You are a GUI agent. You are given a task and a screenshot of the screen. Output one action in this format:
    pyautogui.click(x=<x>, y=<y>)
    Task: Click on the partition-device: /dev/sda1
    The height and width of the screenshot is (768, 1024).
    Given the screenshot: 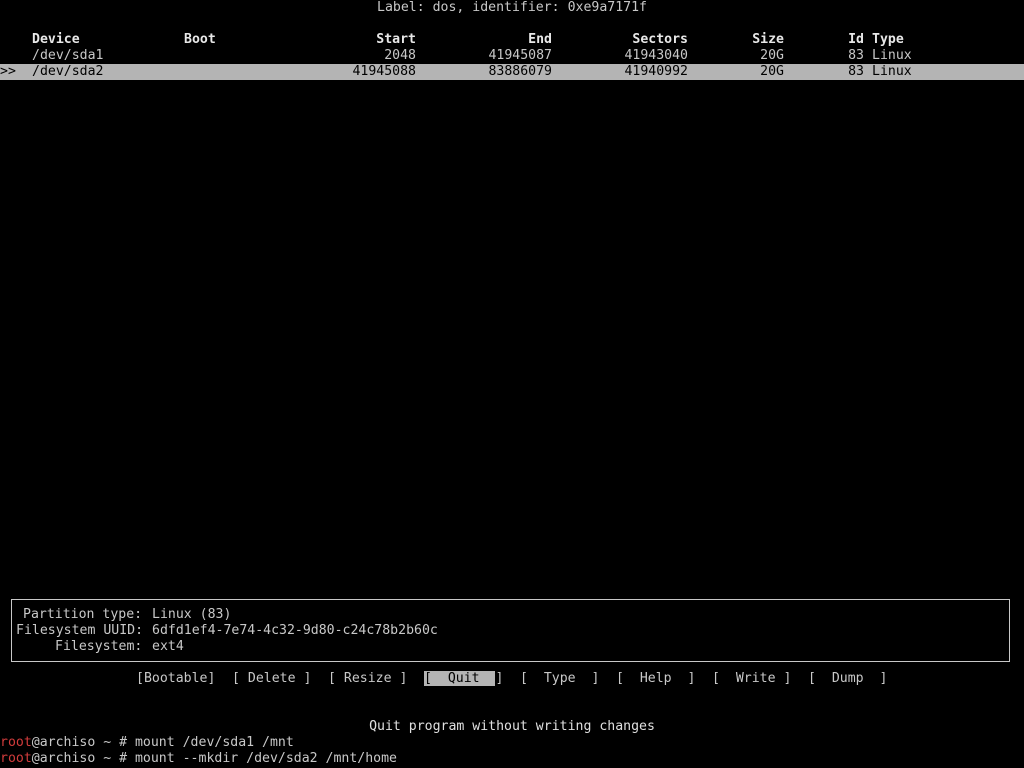 What is the action you would take?
    pyautogui.click(x=68, y=55)
    